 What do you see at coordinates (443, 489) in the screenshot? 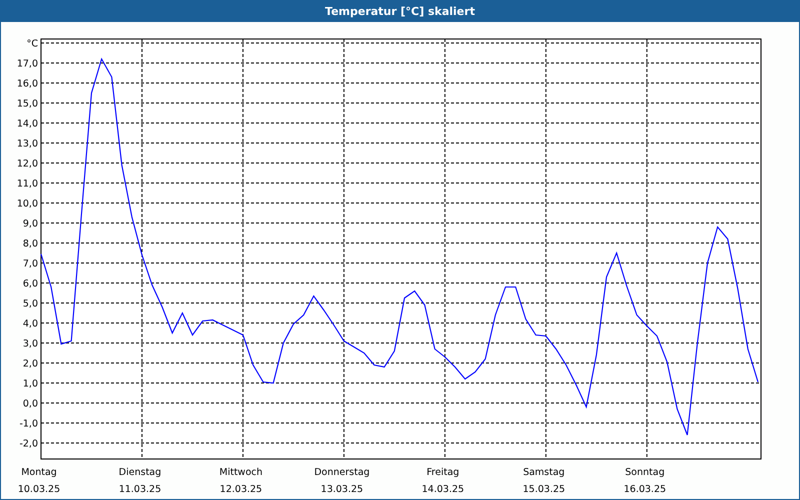
I see `date-label: 14.03.25` at bounding box center [443, 489].